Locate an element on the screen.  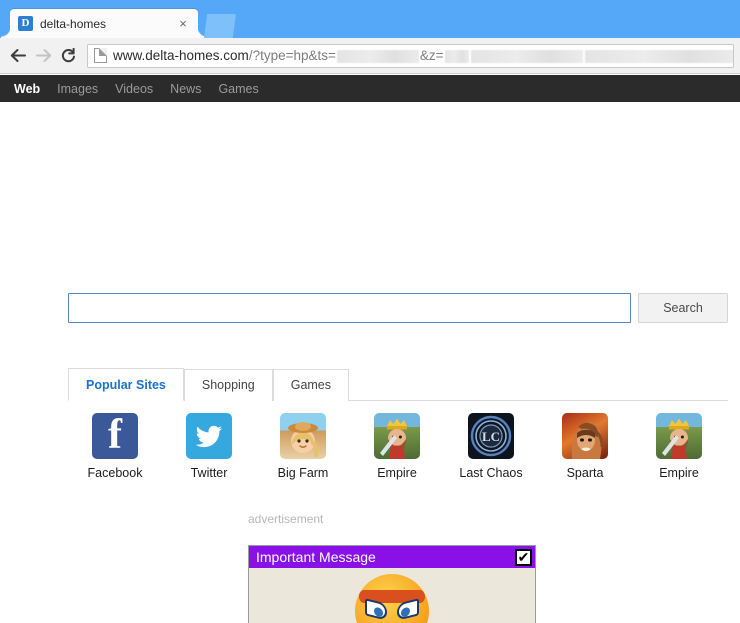
tab-games: Games is located at coordinates (311, 385).